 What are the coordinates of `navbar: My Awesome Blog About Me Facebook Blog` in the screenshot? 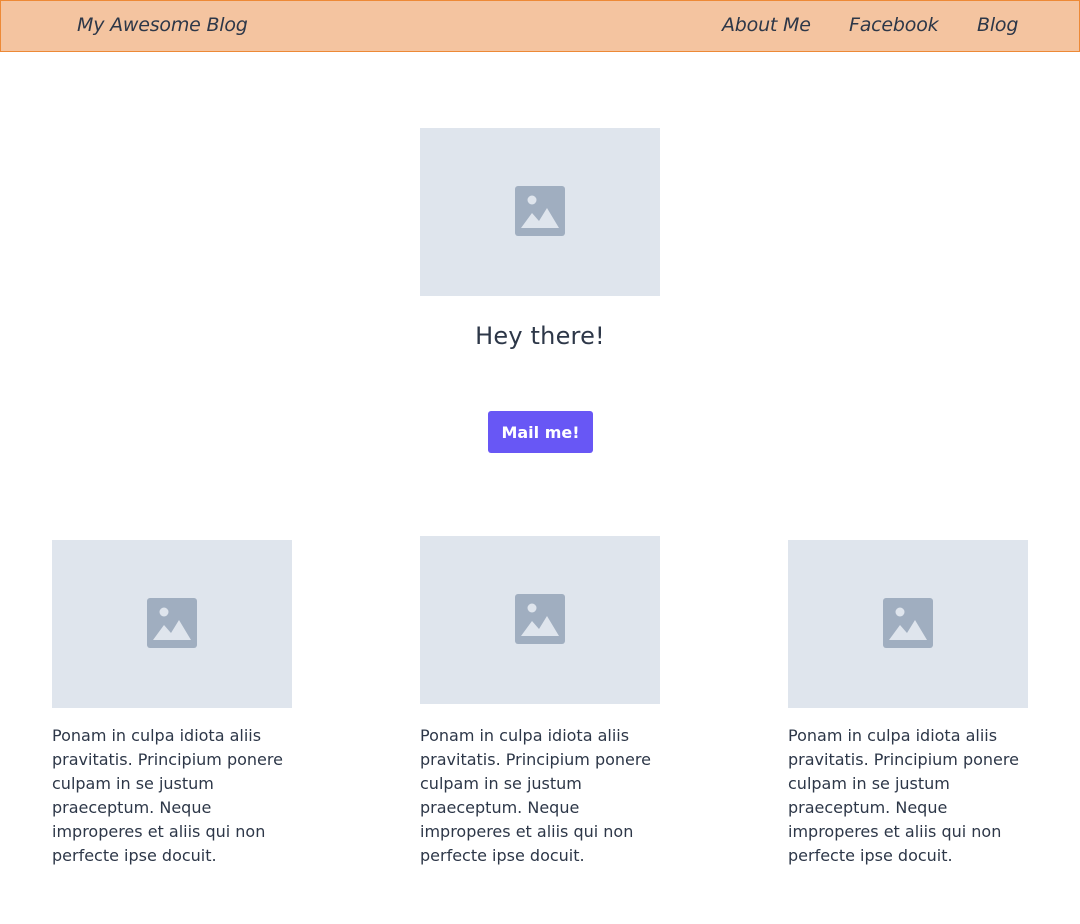 It's located at (540, 26).